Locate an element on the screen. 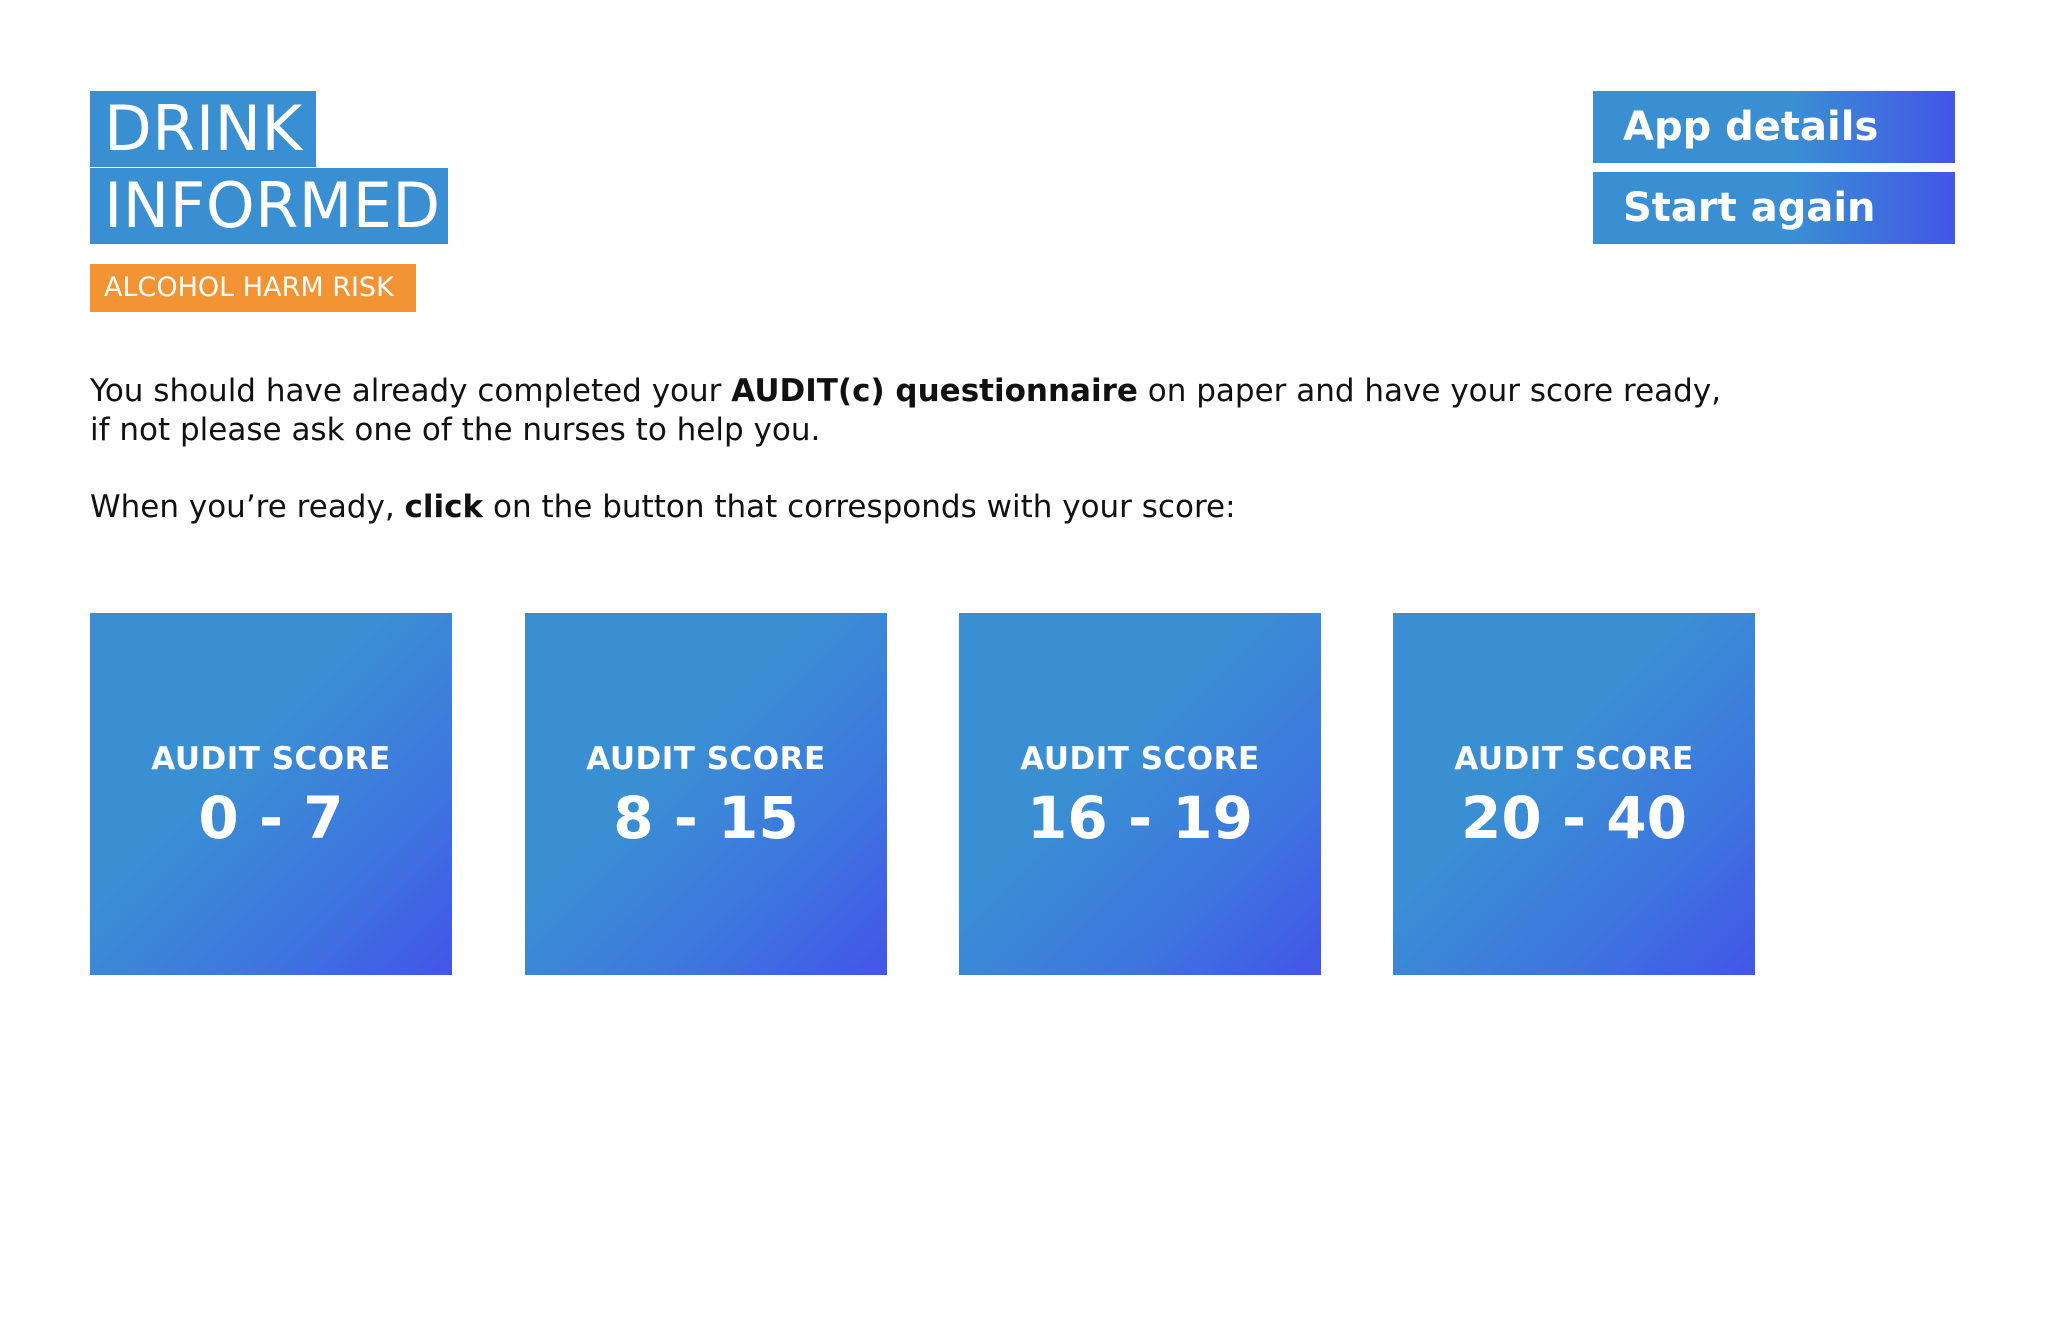  audit-score-8-15-button: AUDIT SCORE 8 - 15 is located at coordinates (706, 794).